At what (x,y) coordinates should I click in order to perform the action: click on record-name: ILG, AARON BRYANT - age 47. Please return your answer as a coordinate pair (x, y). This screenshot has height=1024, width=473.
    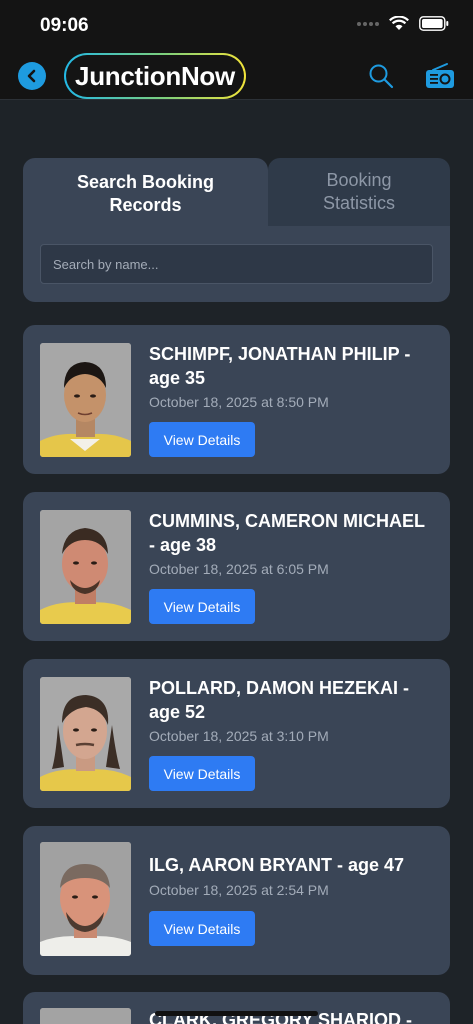
    Looking at the image, I should click on (277, 865).